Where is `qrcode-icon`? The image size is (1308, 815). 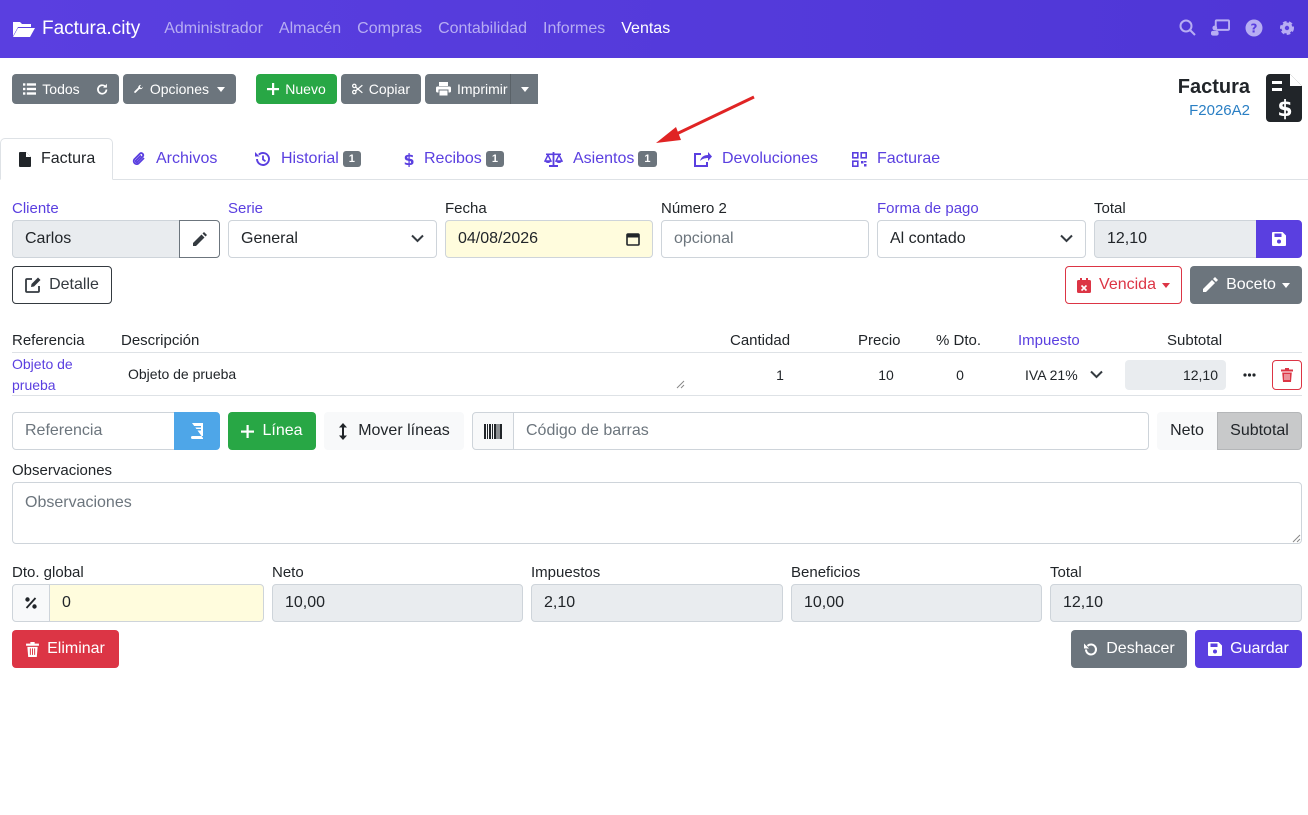 qrcode-icon is located at coordinates (859, 159).